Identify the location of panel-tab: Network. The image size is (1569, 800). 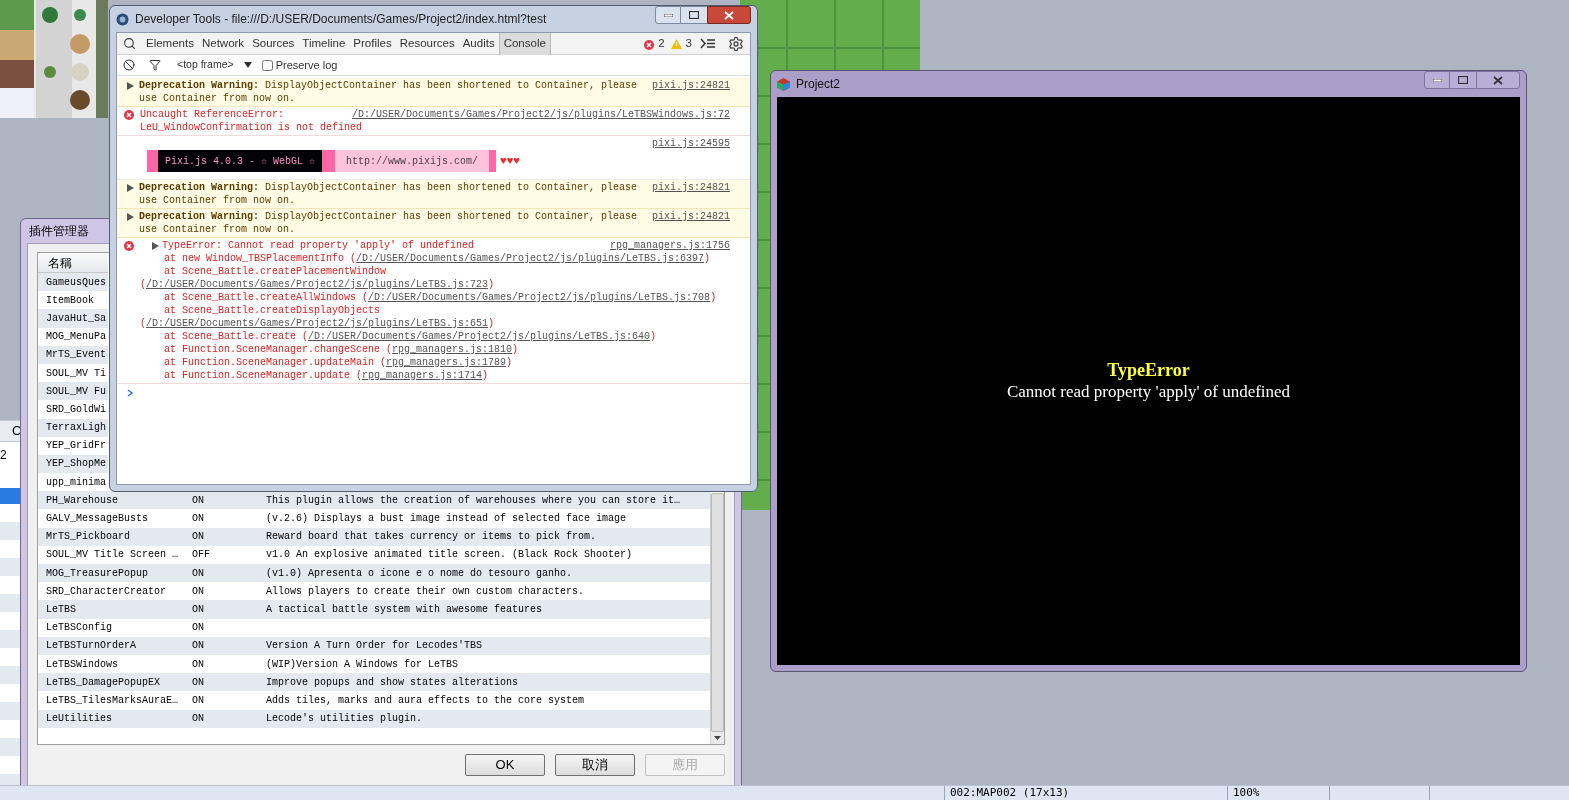
(223, 44).